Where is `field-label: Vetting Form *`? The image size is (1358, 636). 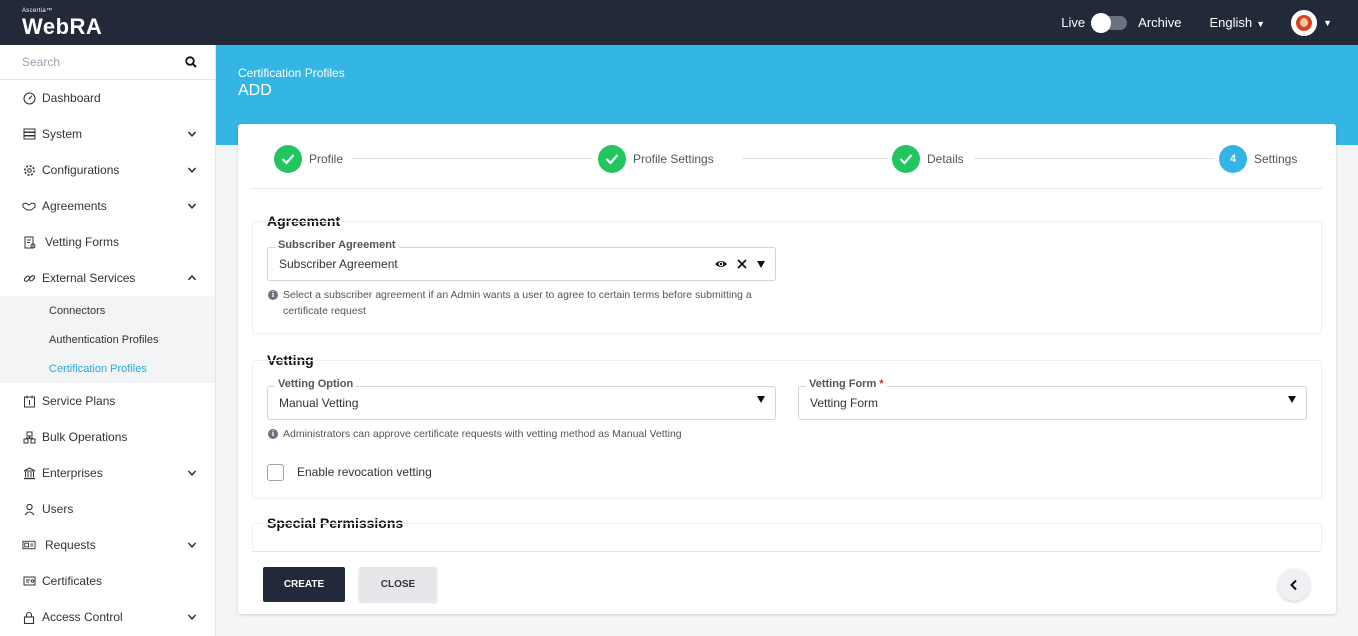 field-label: Vetting Form * is located at coordinates (846, 384).